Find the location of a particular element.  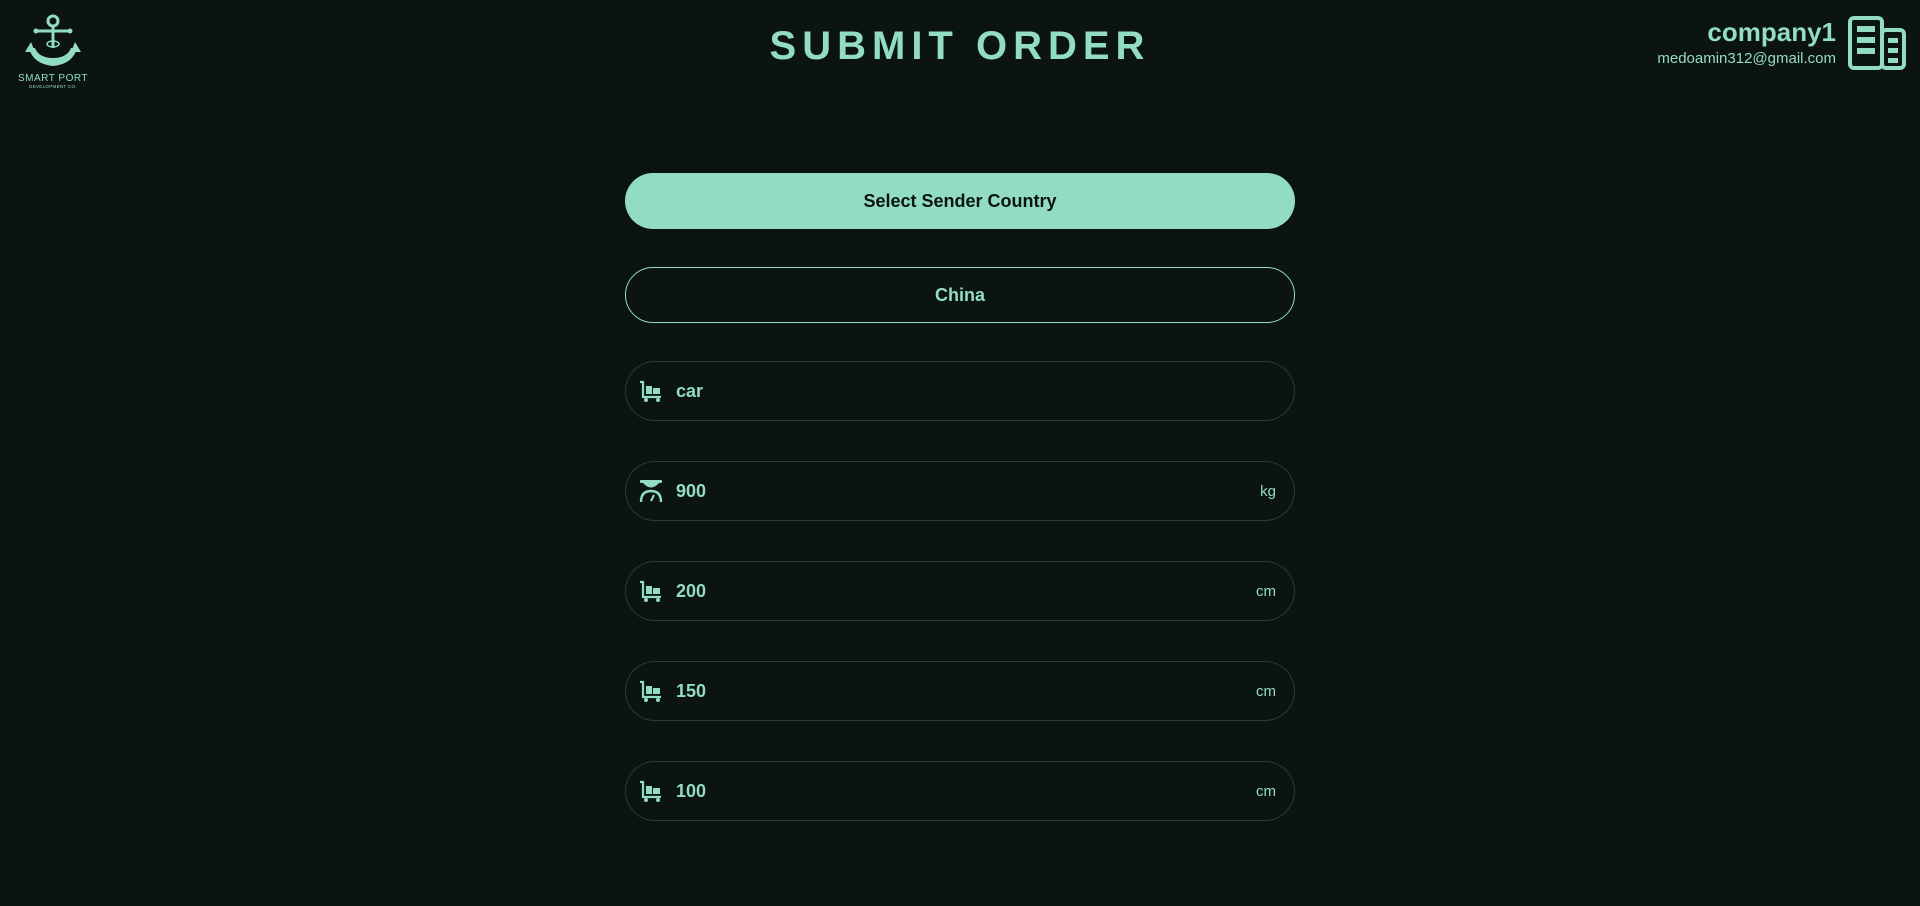

width-unit: cm is located at coordinates (1266, 691).